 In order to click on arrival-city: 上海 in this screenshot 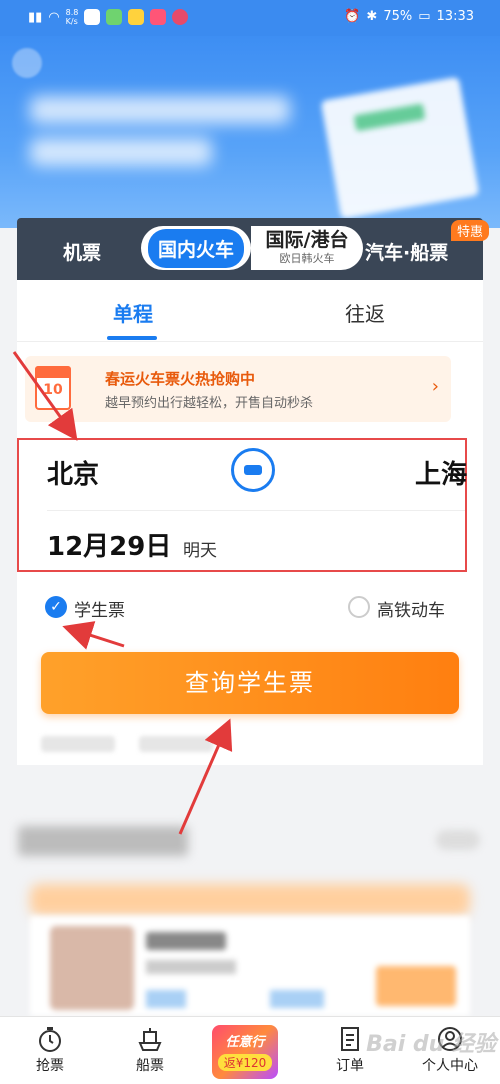, I will do `click(441, 472)`.